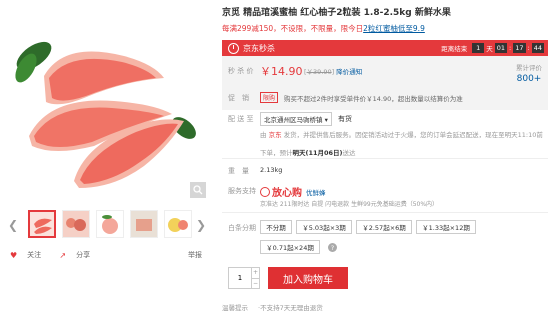 The width and height of the screenshot is (555, 316). I want to click on quantity-stepper: + −, so click(244, 278).